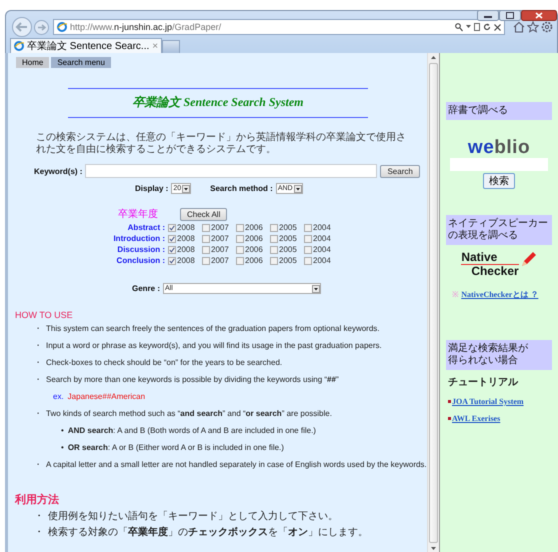 This screenshot has width=558, height=552. I want to click on maximize-icon, so click(510, 15).